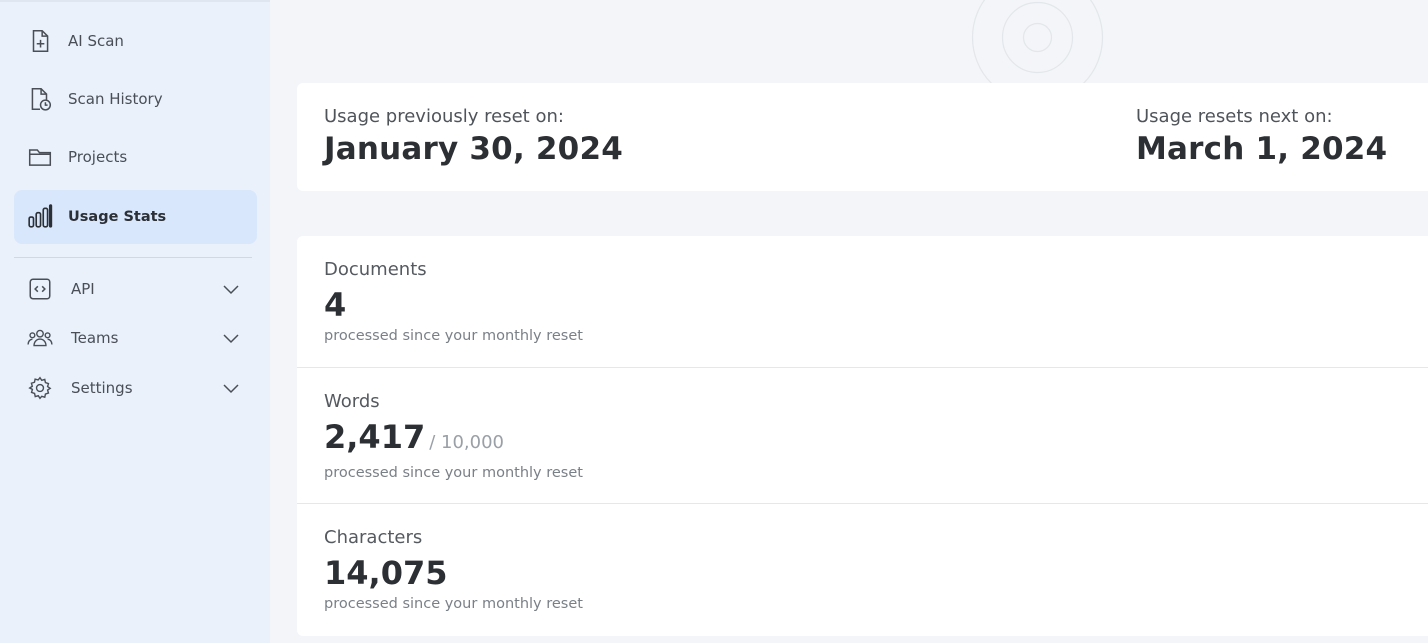  What do you see at coordinates (95, 338) in the screenshot?
I see `sidebar-group-label: Teams` at bounding box center [95, 338].